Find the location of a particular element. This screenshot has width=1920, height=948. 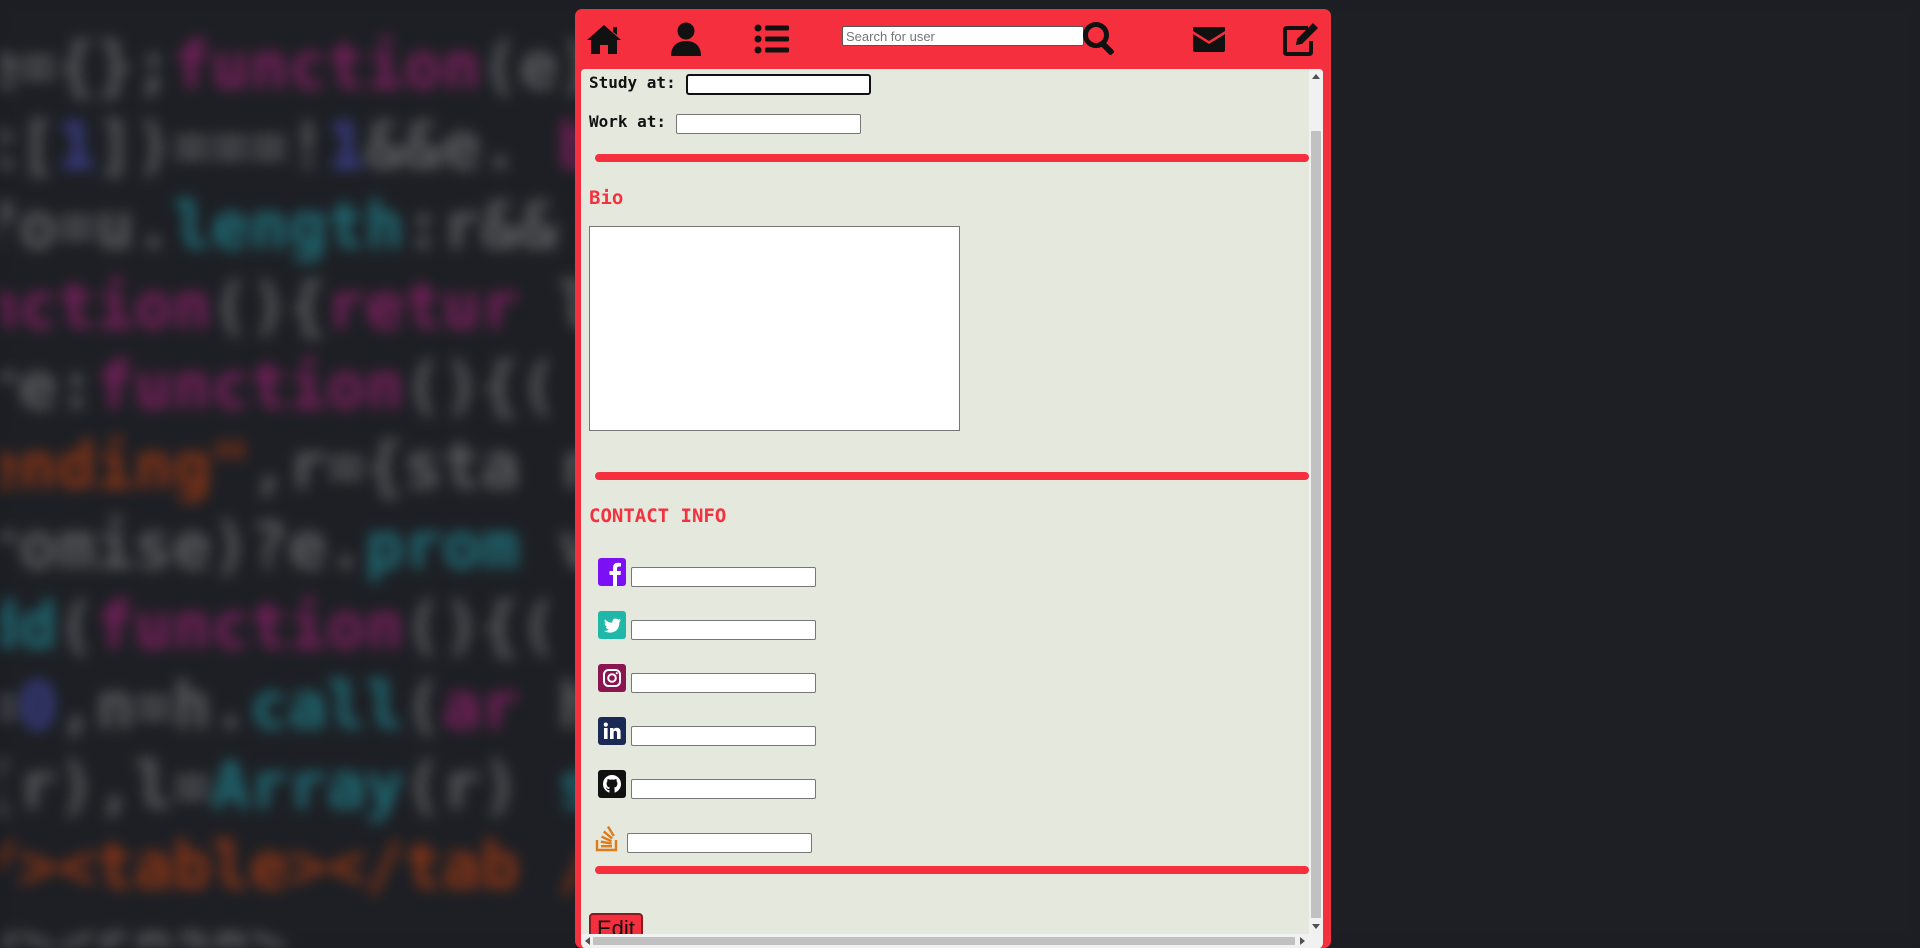

search-icon is located at coordinates (1100, 39).